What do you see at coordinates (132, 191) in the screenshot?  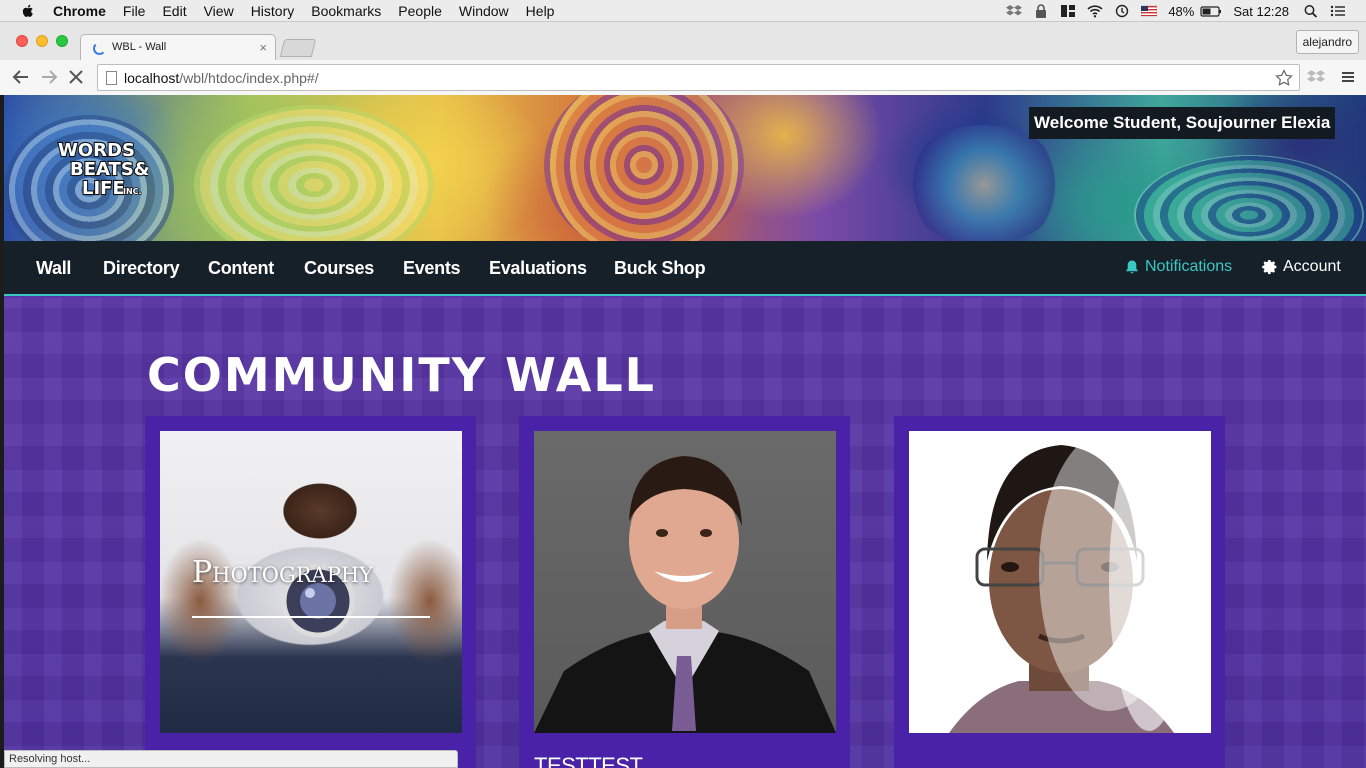 I see `logo-line-inc: INC.` at bounding box center [132, 191].